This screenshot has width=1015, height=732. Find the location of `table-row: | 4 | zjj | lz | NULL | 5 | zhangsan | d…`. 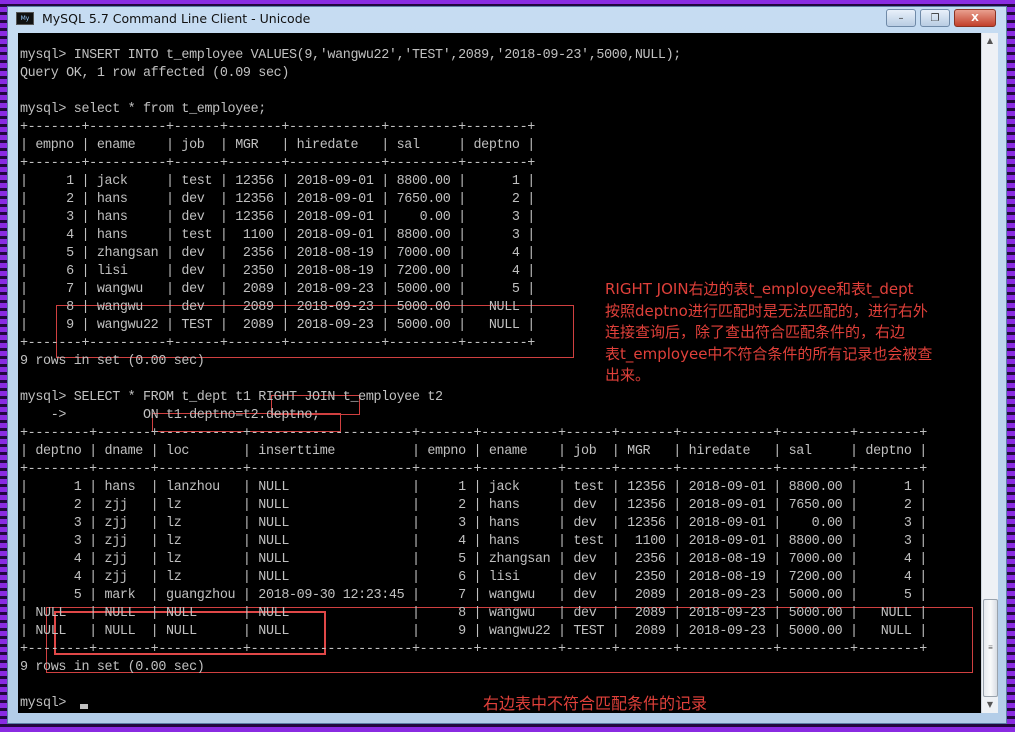

table-row: | 4 | zjj | lz | NULL | 5 | zhangsan | d… is located at coordinates (473, 559).